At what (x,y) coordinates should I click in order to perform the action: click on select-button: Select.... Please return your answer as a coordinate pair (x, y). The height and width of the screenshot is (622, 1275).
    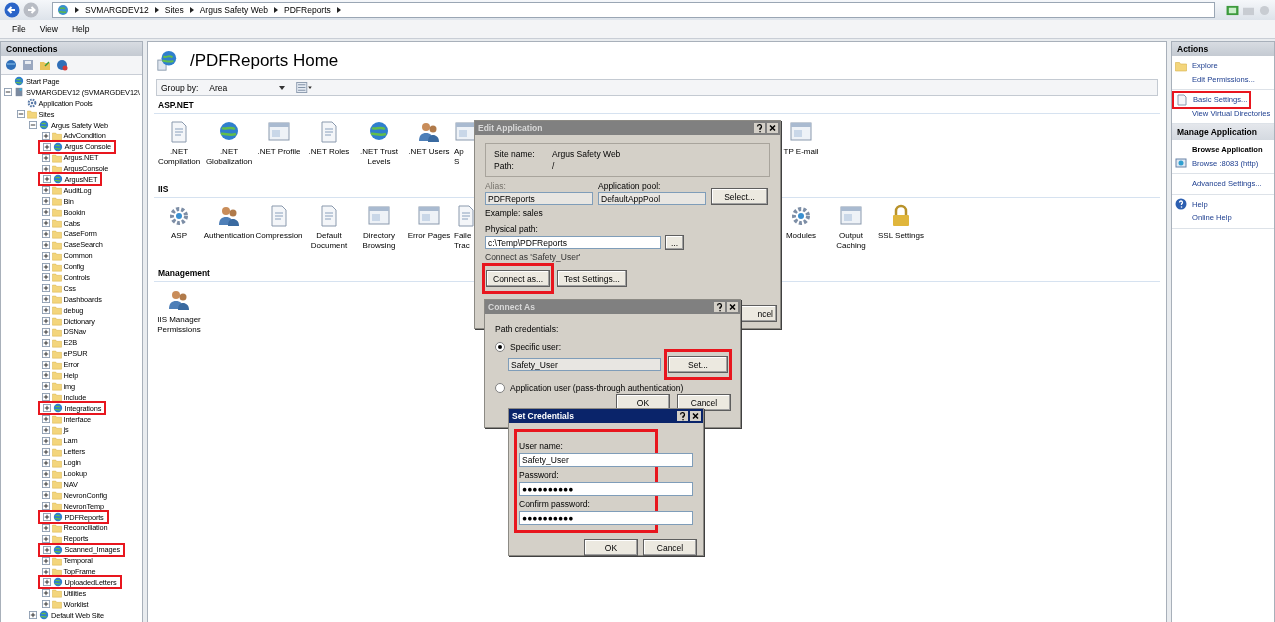
    Looking at the image, I should click on (739, 196).